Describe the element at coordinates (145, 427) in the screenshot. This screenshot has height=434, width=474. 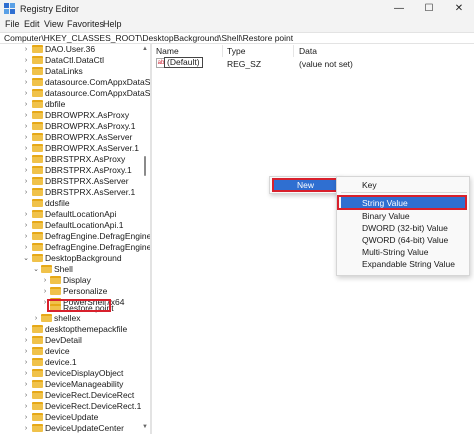
I see `scroll-down-icon: ▼` at that location.